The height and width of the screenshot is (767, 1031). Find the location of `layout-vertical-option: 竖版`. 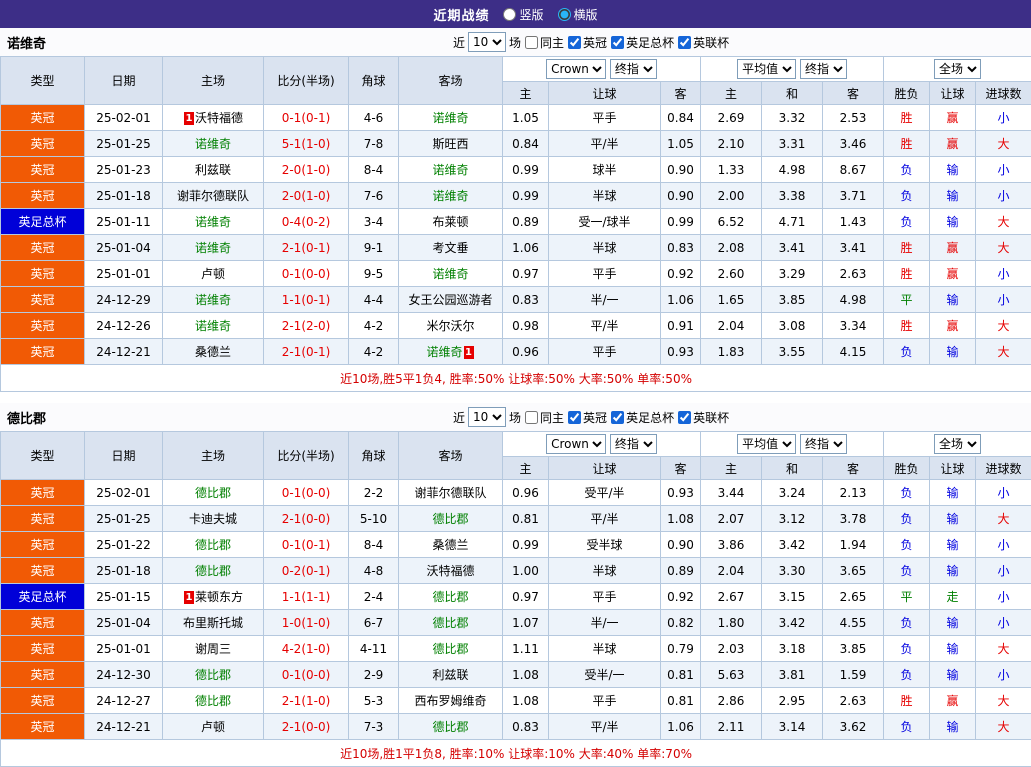

layout-vertical-option: 竖版 is located at coordinates (523, 14).